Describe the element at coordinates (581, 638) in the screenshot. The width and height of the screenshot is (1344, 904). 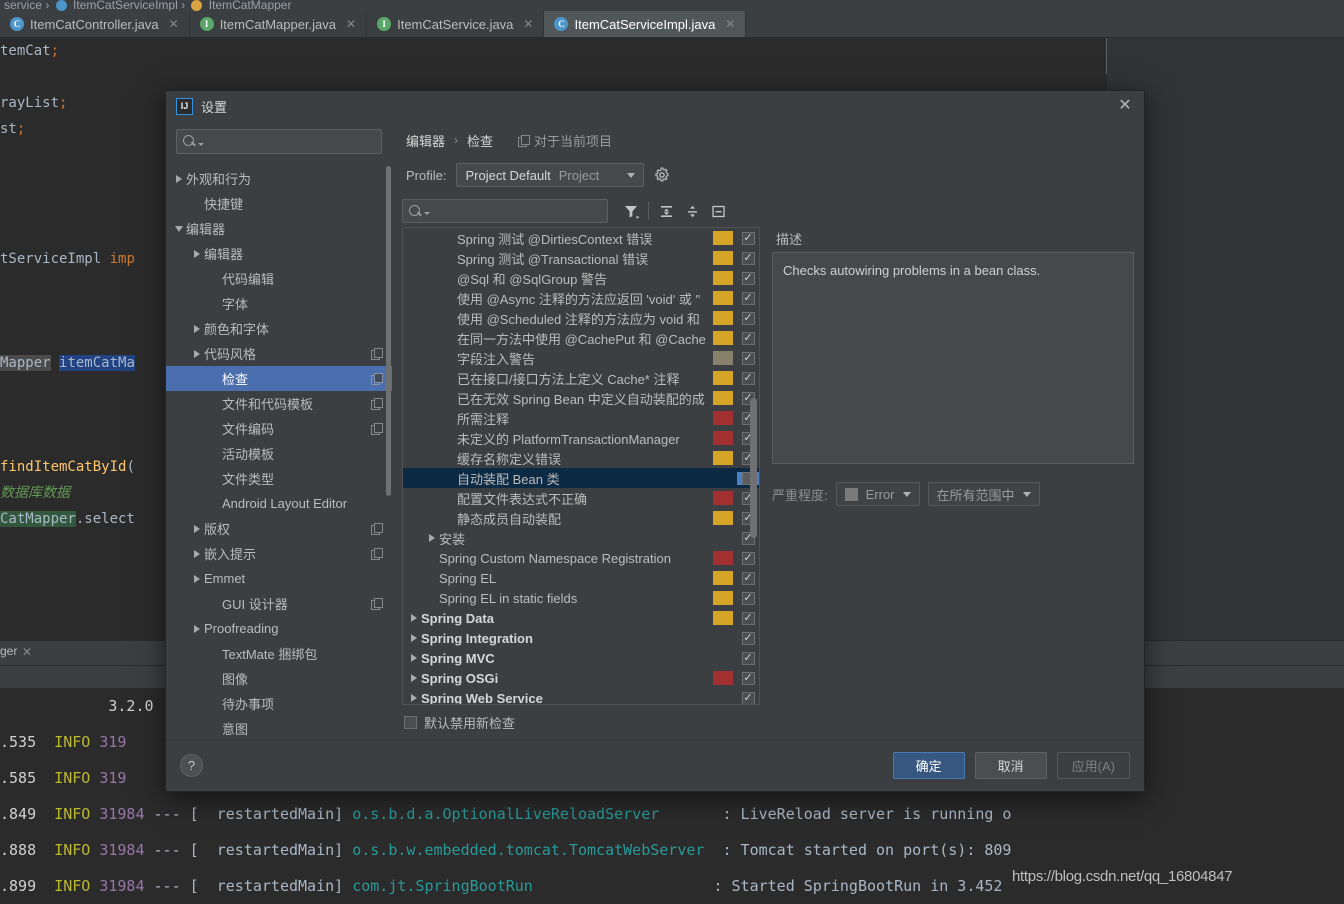
I see `inspection-row-20: Spring Integration ✓` at that location.